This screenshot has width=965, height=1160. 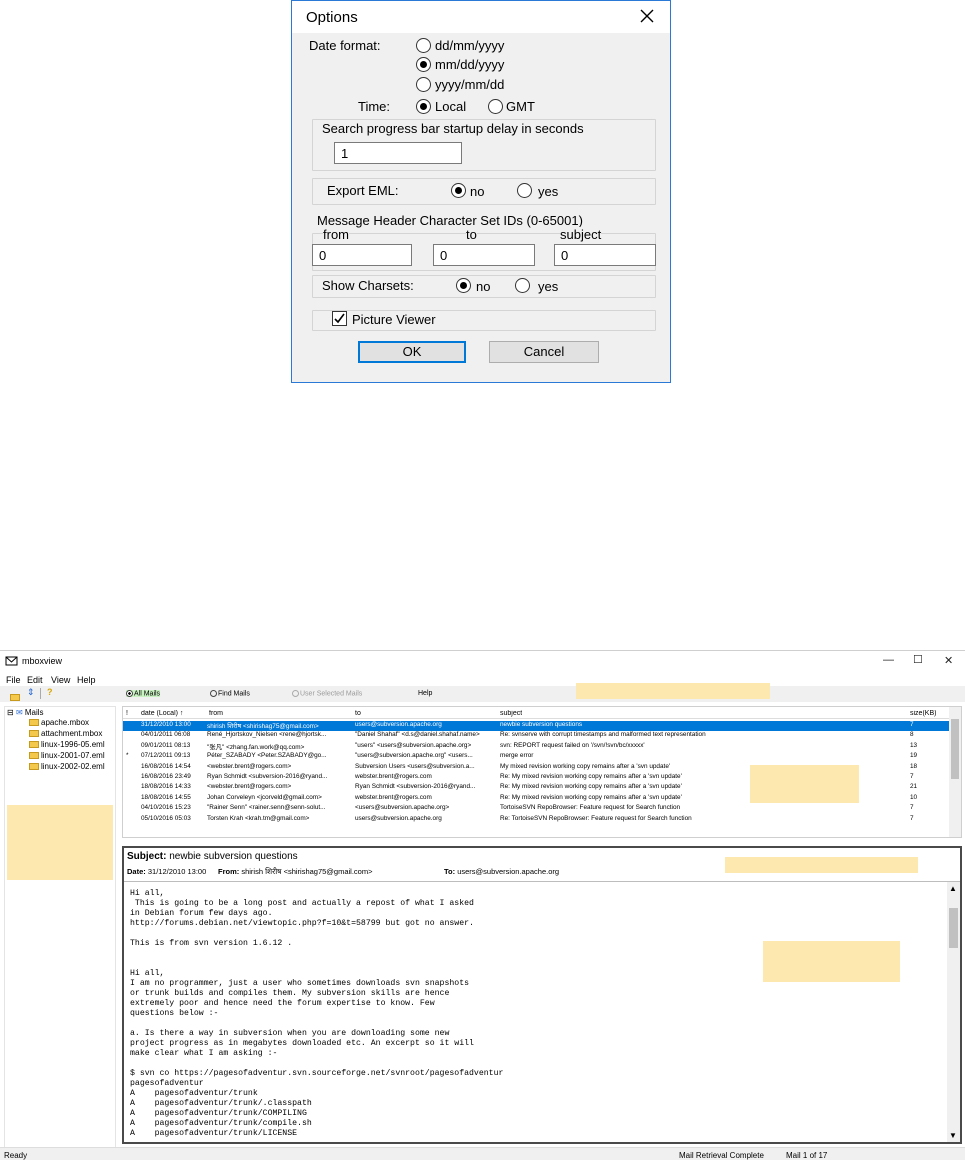 What do you see at coordinates (914, 766) in the screenshot?
I see `cell-size: 18` at bounding box center [914, 766].